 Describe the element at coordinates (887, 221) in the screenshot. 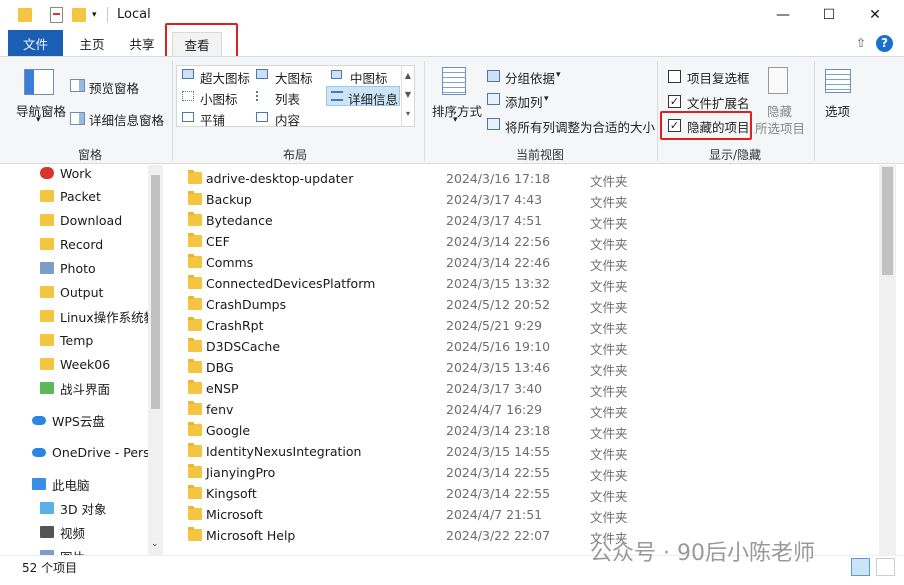

I see `file-list-scroll-thumb` at that location.